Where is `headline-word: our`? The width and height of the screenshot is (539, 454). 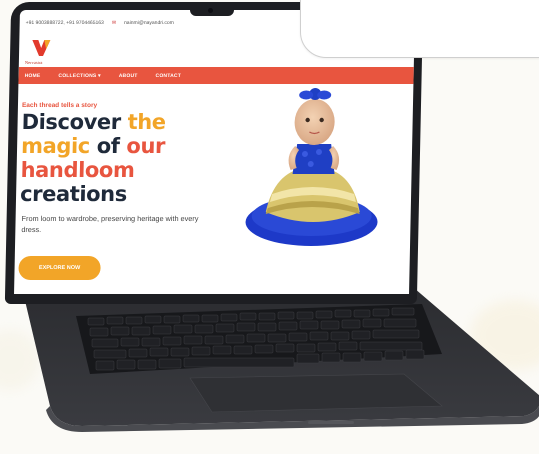 headline-word: our is located at coordinates (146, 146).